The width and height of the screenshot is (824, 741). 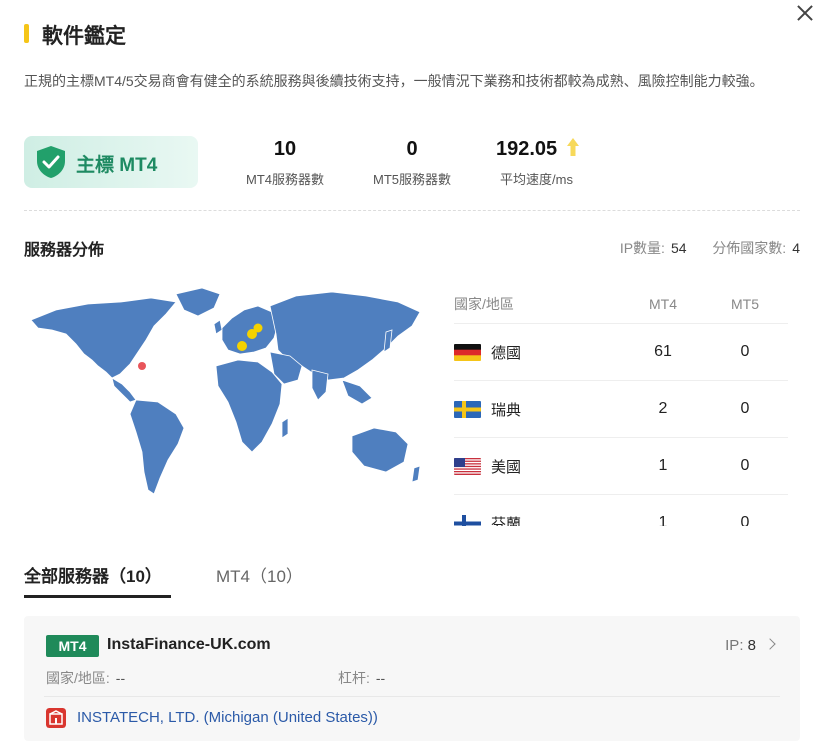 What do you see at coordinates (357, 392) in the screenshot?
I see `map-southeast-asia` at bounding box center [357, 392].